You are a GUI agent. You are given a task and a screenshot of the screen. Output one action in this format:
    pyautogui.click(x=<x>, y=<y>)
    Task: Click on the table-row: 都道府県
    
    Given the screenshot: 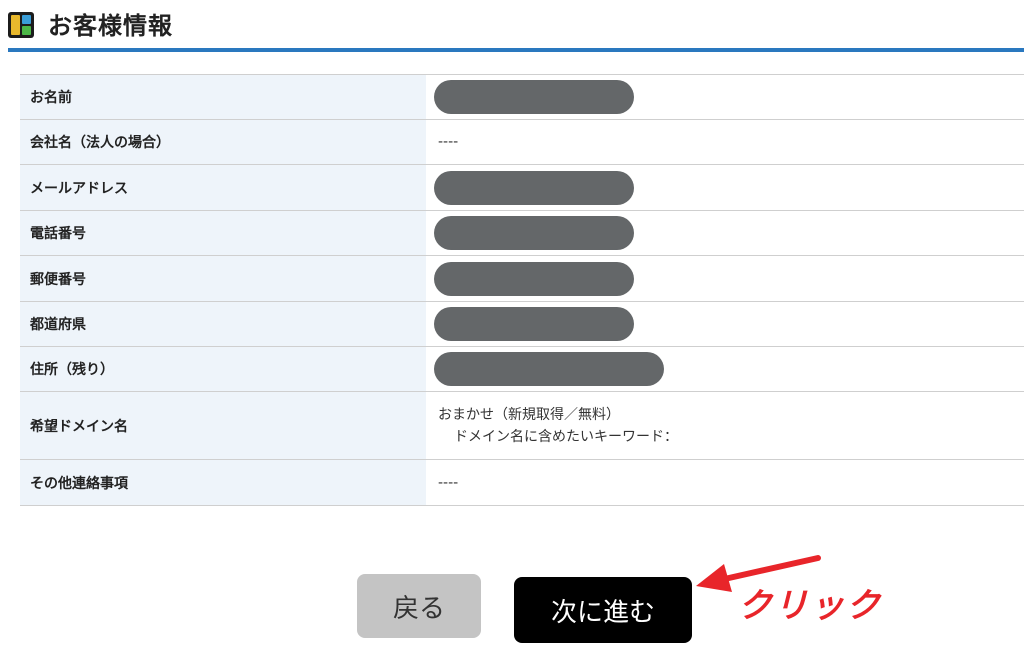 What is the action you would take?
    pyautogui.click(x=522, y=324)
    